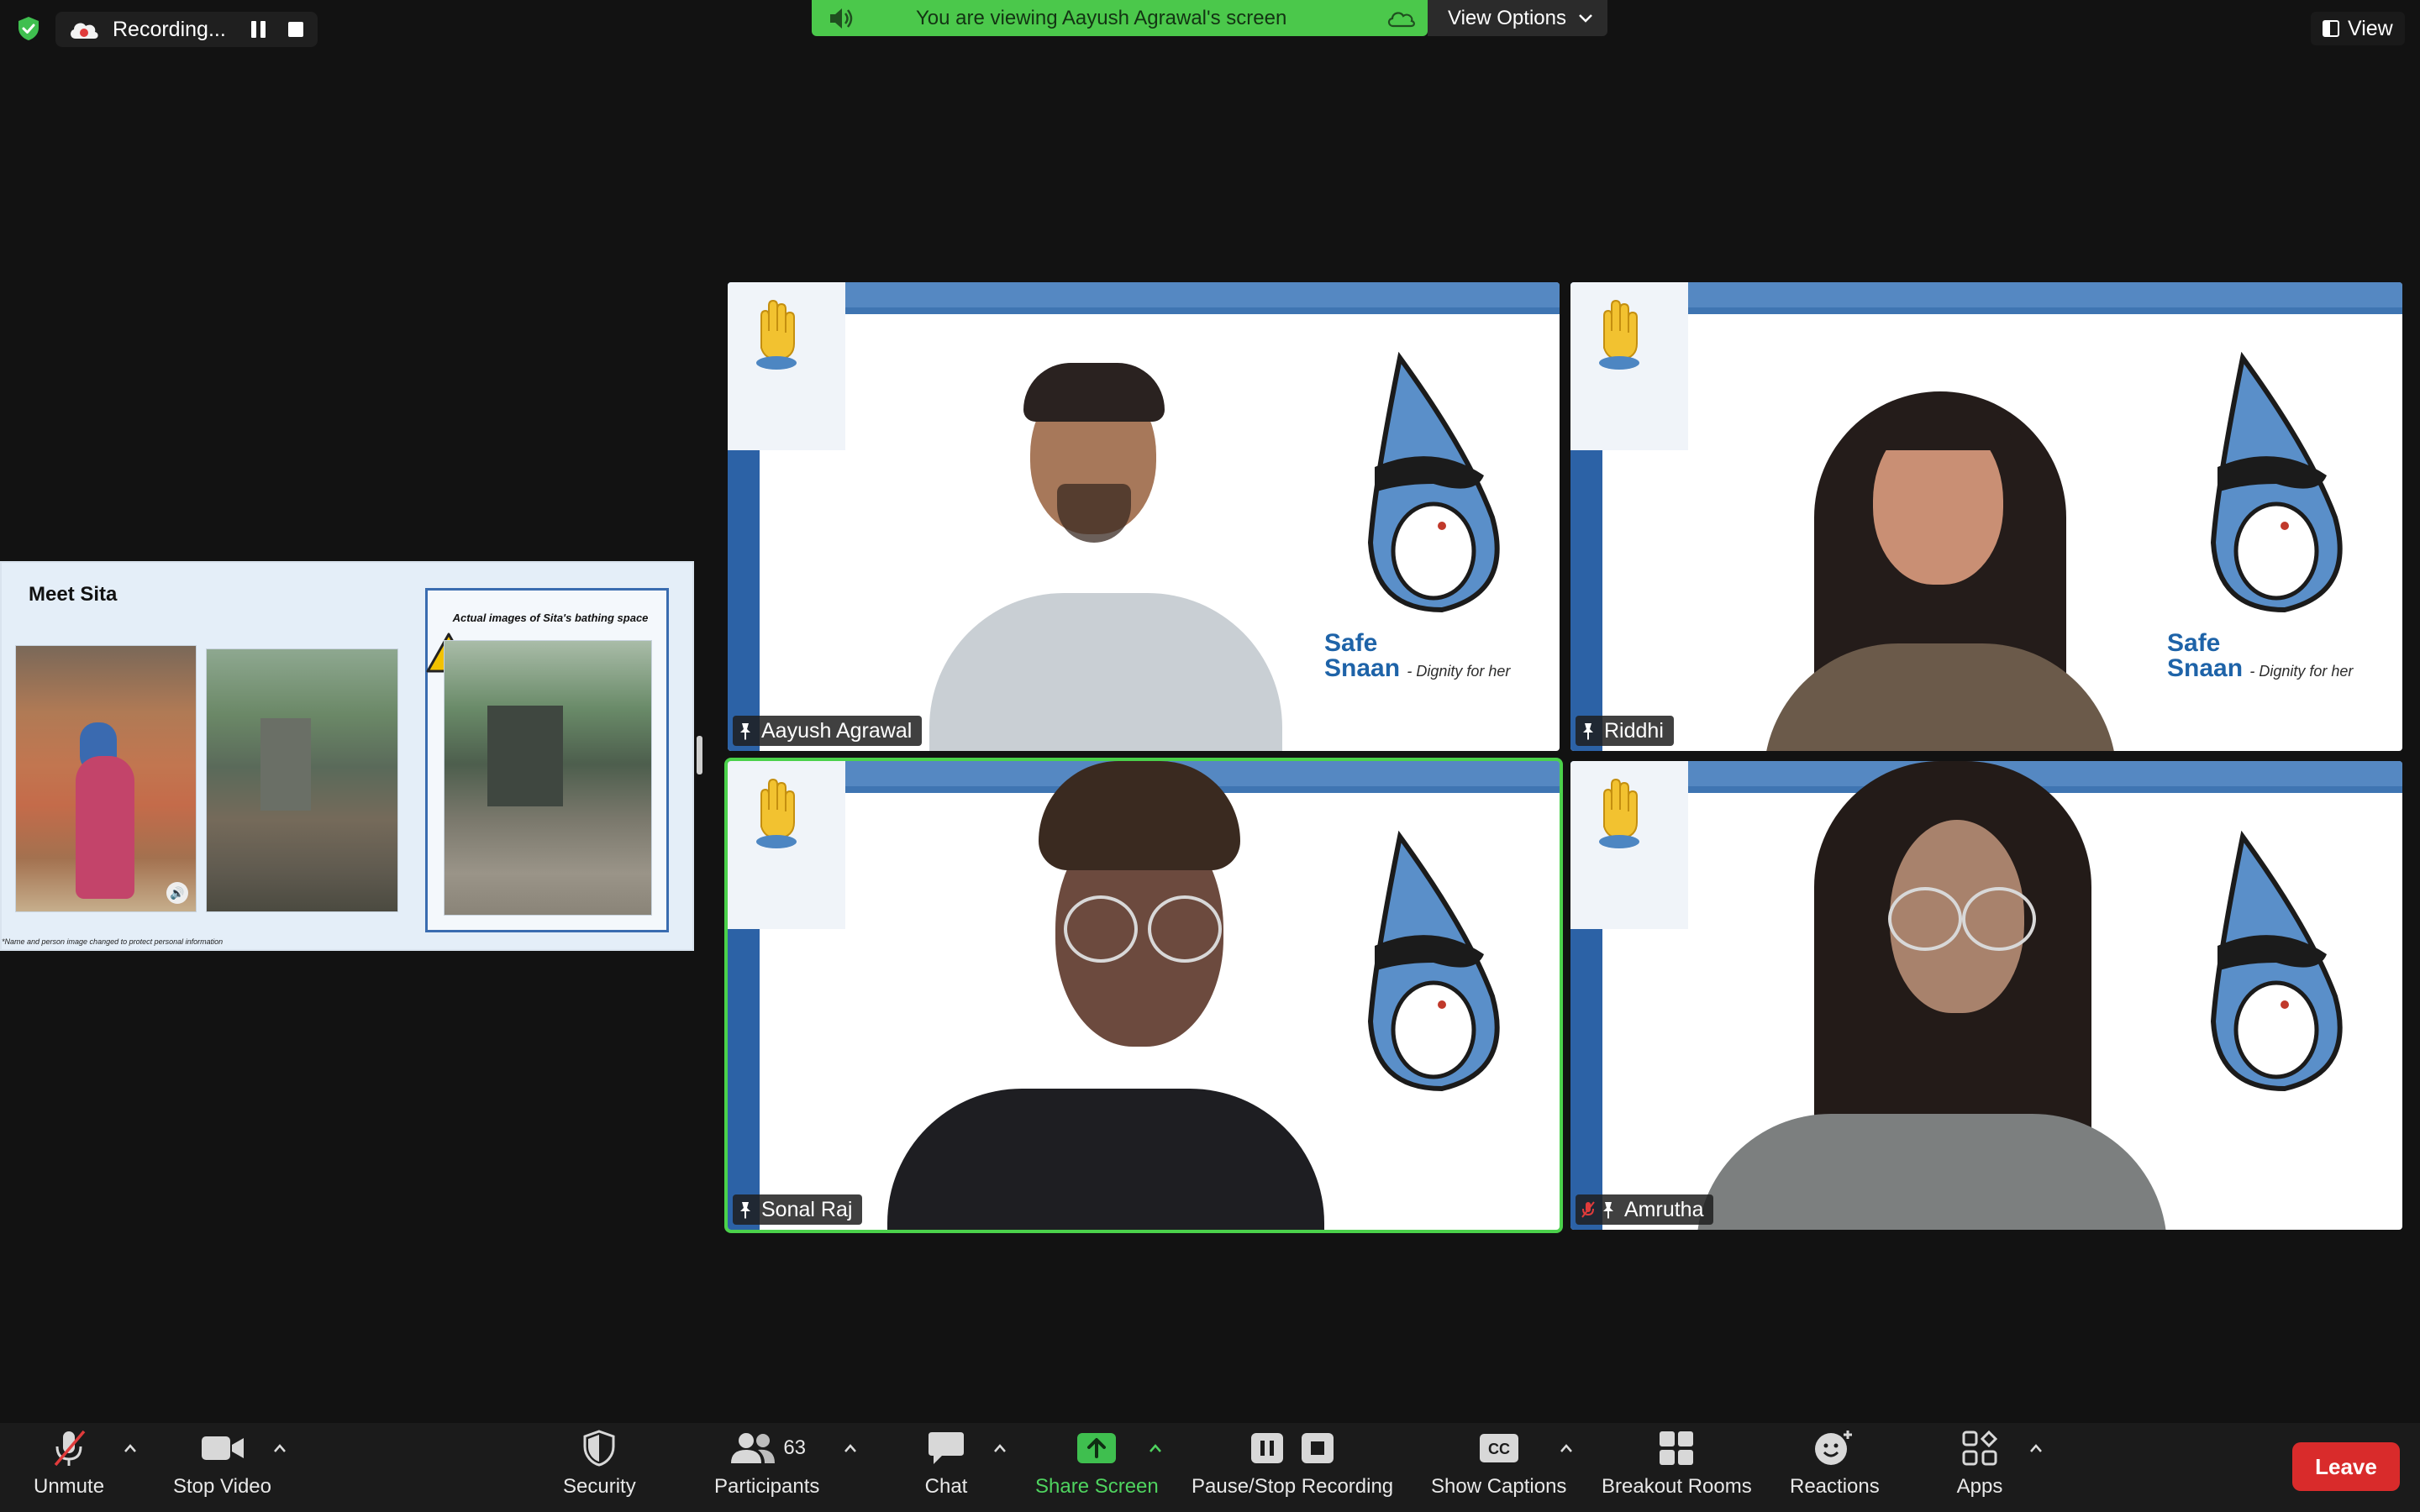 This screenshot has width=2420, height=1512. Describe the element at coordinates (1986, 516) in the screenshot. I see `video-tile-riddhi: Safe Snaan - Dignity for her Riddhi` at that location.